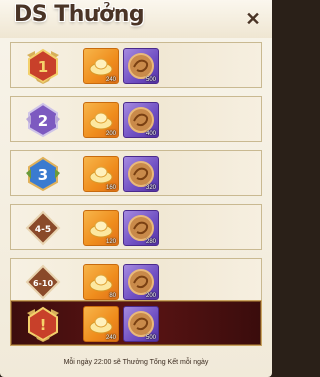  I want to click on my-rank-badge-icon: !, so click(43, 324).